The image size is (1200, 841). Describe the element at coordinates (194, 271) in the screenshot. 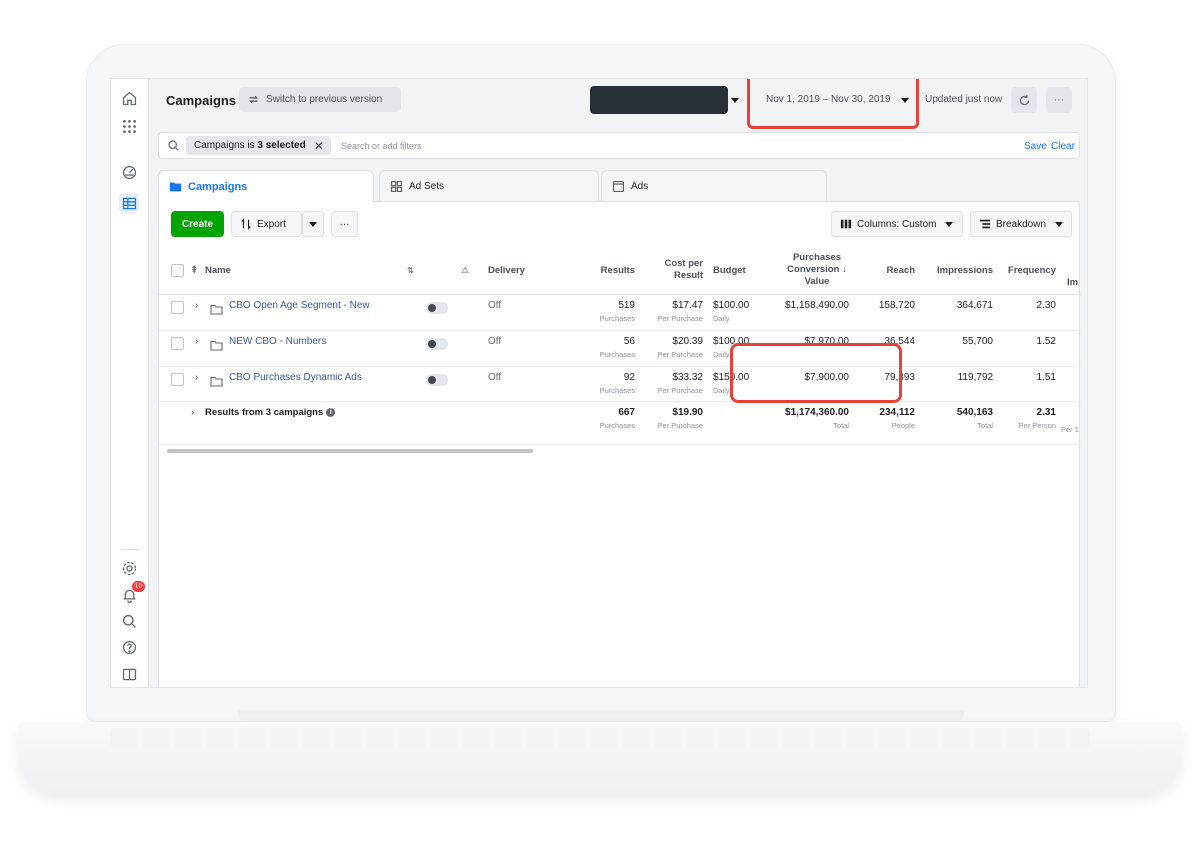

I see `sort-name-icon: ⇞` at that location.